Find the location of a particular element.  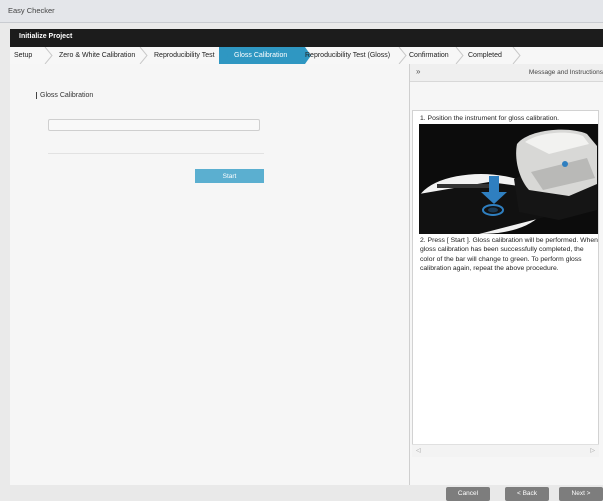

gloss-progress-bar is located at coordinates (154, 125).